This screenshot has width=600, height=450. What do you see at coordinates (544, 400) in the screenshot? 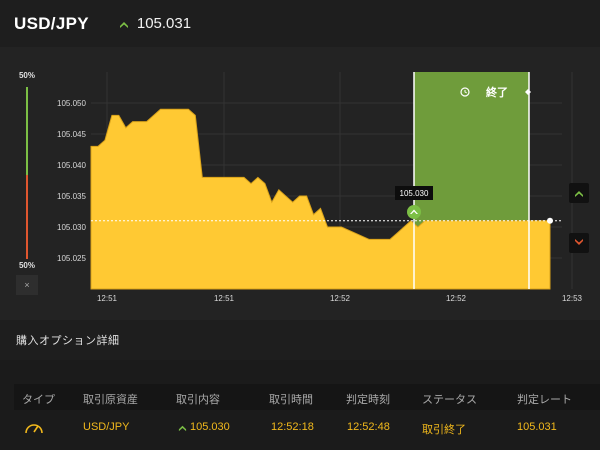
I see `col-judge-rate: 判定レート` at bounding box center [544, 400].